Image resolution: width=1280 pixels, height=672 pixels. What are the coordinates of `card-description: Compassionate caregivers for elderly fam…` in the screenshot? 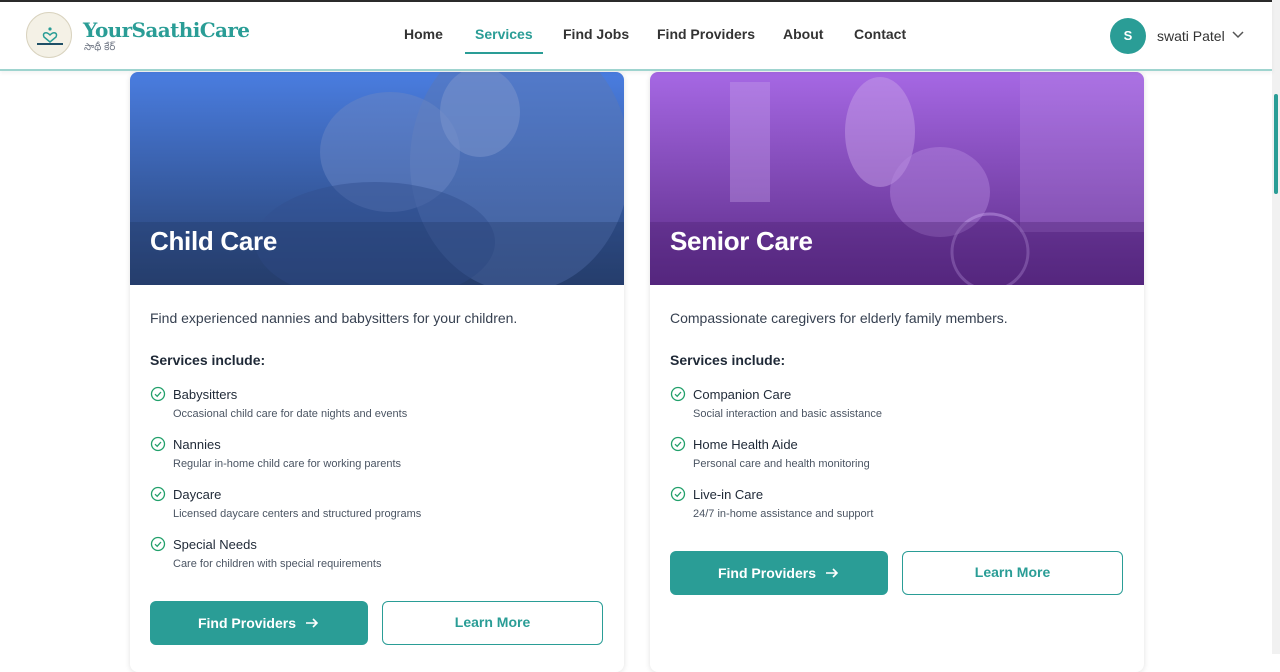 It's located at (839, 318).